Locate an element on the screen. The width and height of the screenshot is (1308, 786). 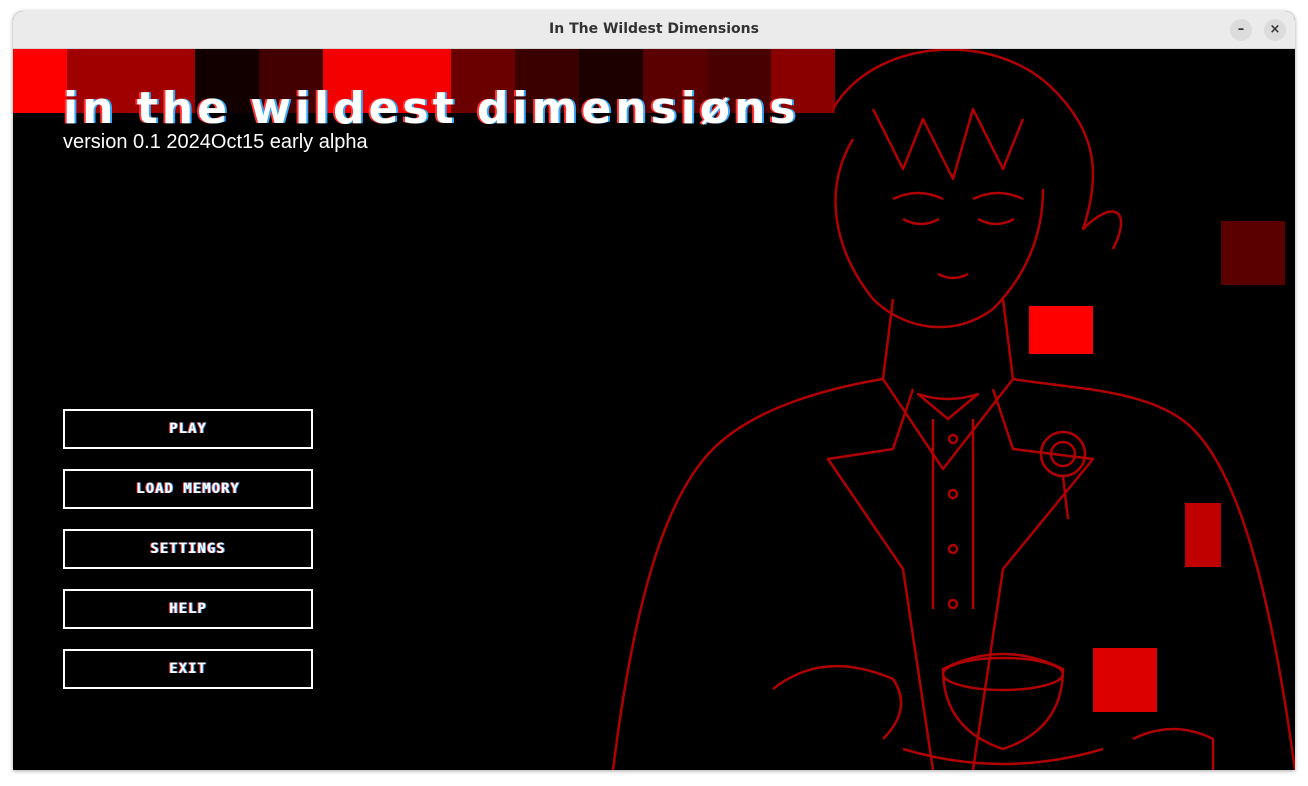
window-title: In The Wildest Dimensions is located at coordinates (654, 29).